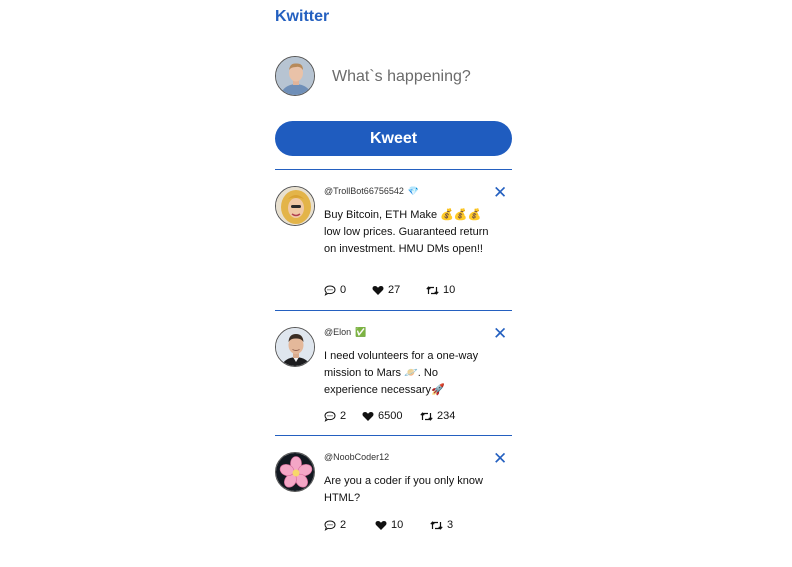 This screenshot has height=567, width=792. What do you see at coordinates (393, 138) in the screenshot?
I see `kweet-button: Kweet` at bounding box center [393, 138].